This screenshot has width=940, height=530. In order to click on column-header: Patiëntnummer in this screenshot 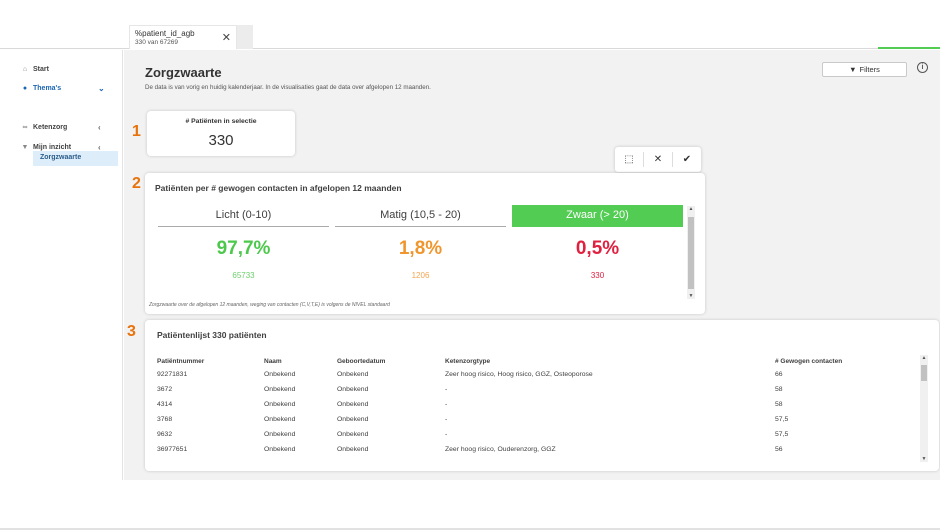, I will do `click(210, 361)`.